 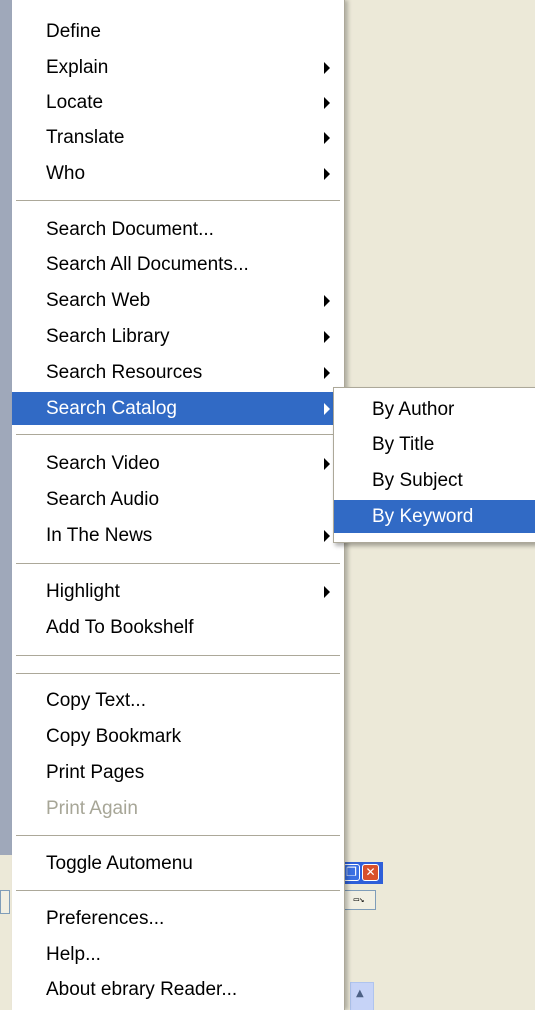 I want to click on menu-item-print-again: Print Again, so click(x=178, y=808).